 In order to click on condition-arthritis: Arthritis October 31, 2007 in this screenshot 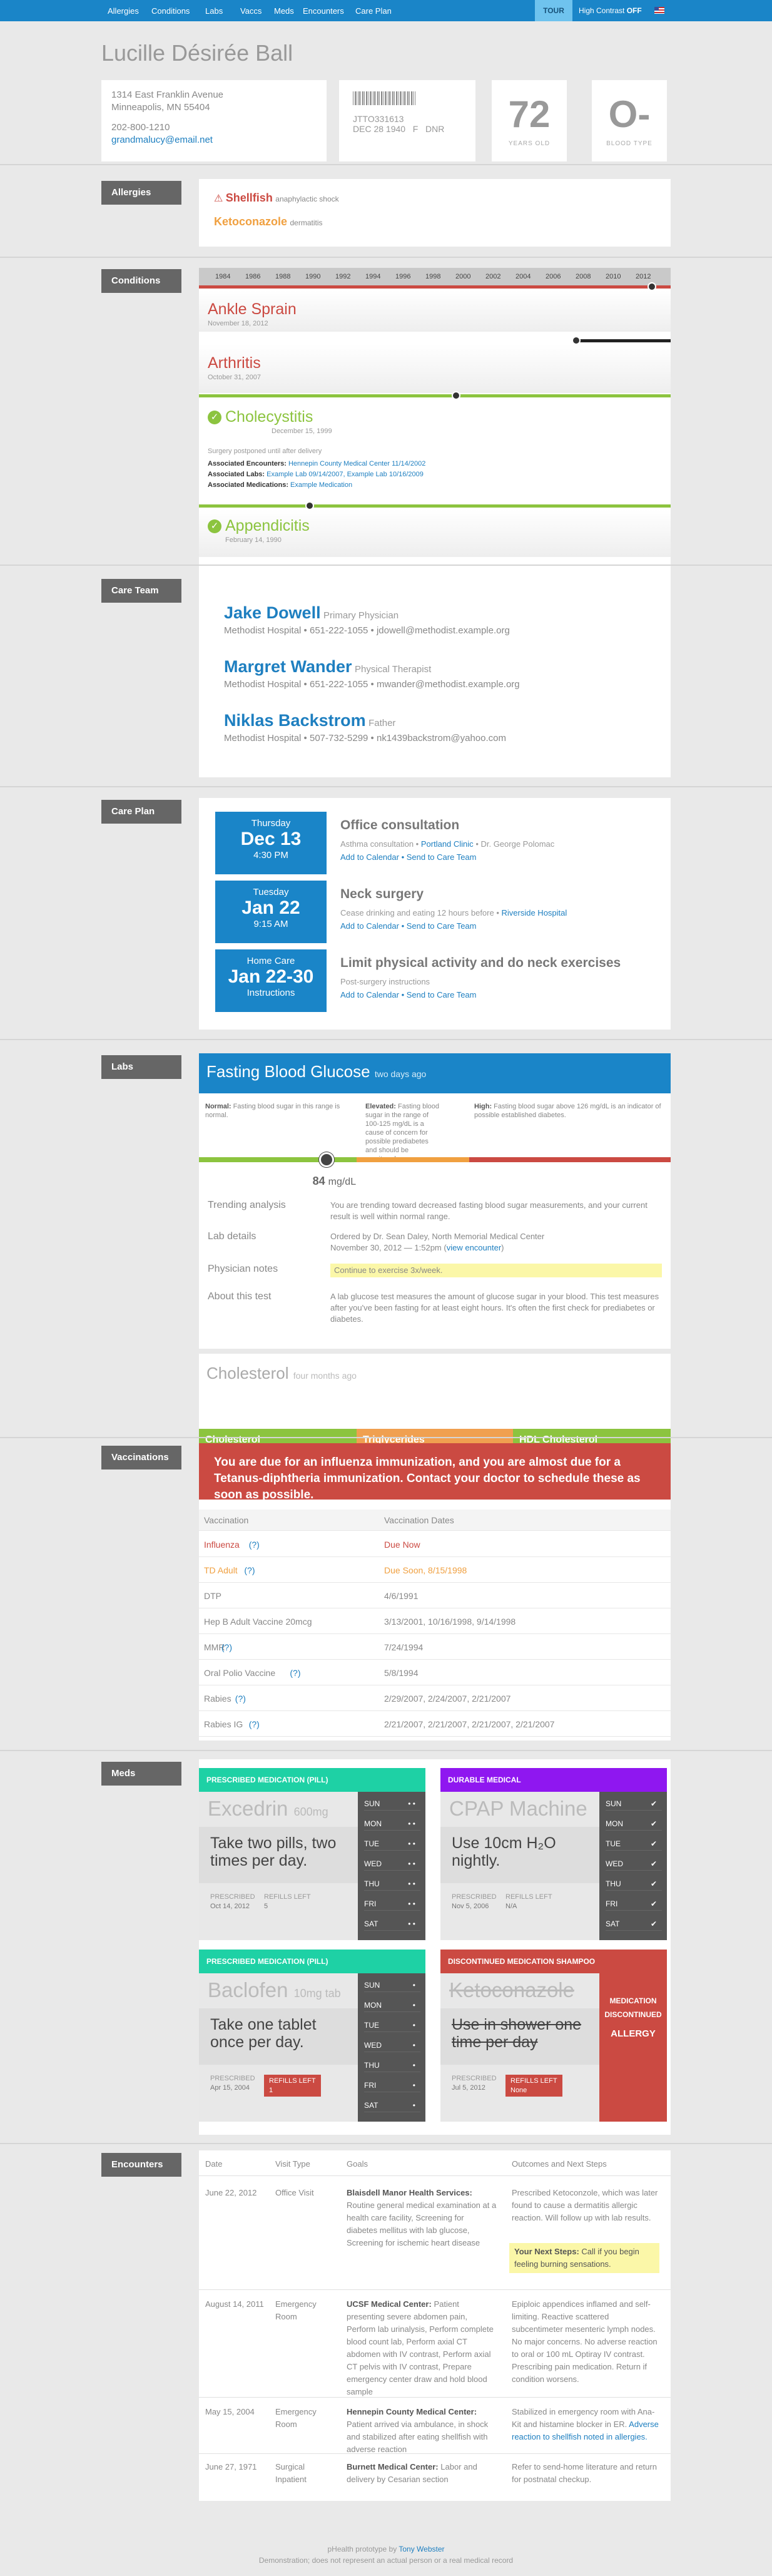, I will do `click(435, 368)`.